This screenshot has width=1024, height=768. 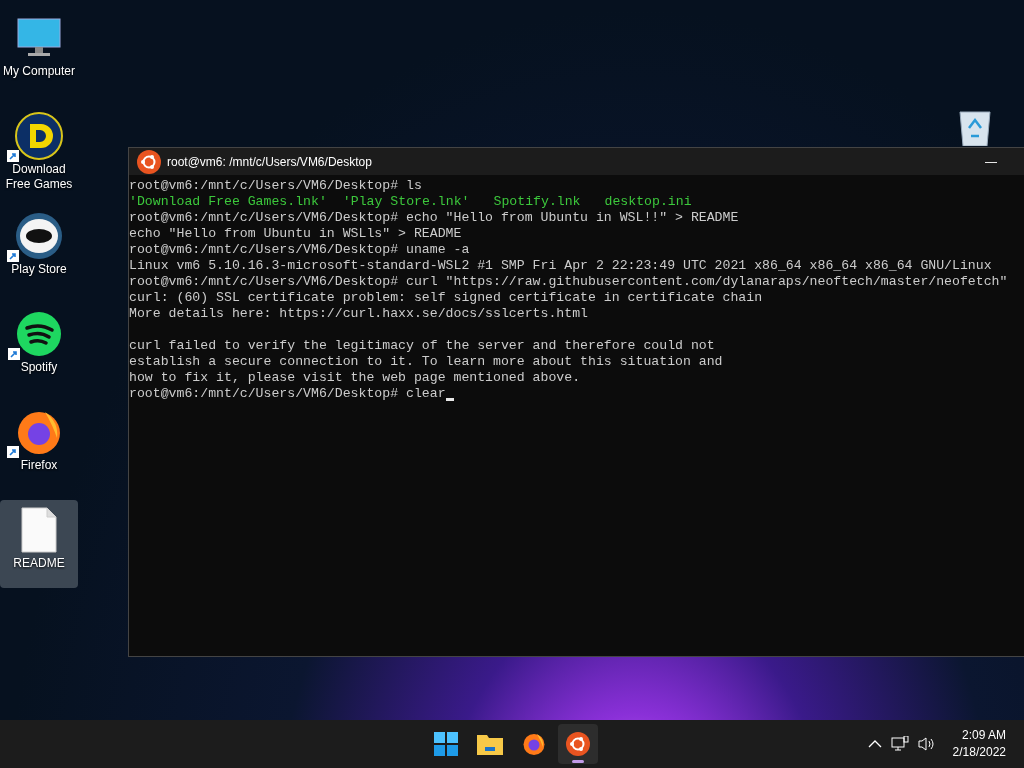 What do you see at coordinates (434, 218) in the screenshot?
I see `command-line: root@vm6:/mnt/c/Users/VM6/Desktop# echo "Hello from Ubuntu in WSL!!" > README` at bounding box center [434, 218].